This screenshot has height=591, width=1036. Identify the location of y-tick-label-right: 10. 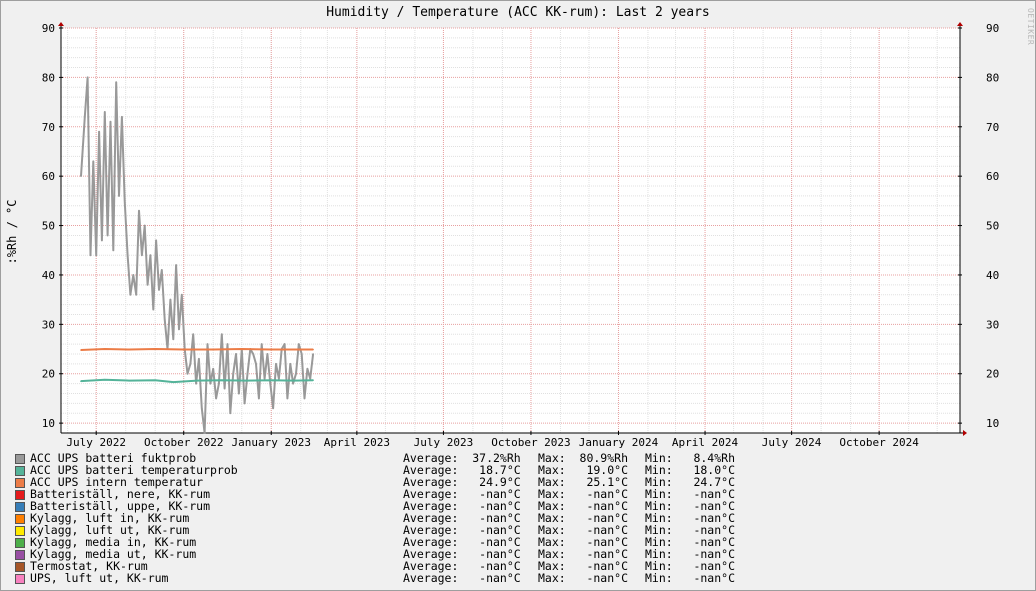
(992, 423).